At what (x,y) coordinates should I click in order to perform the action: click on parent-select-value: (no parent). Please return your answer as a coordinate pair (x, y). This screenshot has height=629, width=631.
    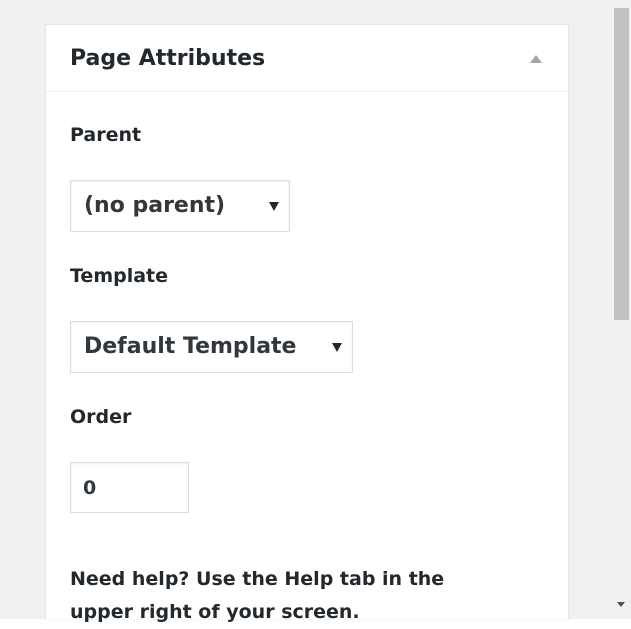
    Looking at the image, I should click on (155, 205).